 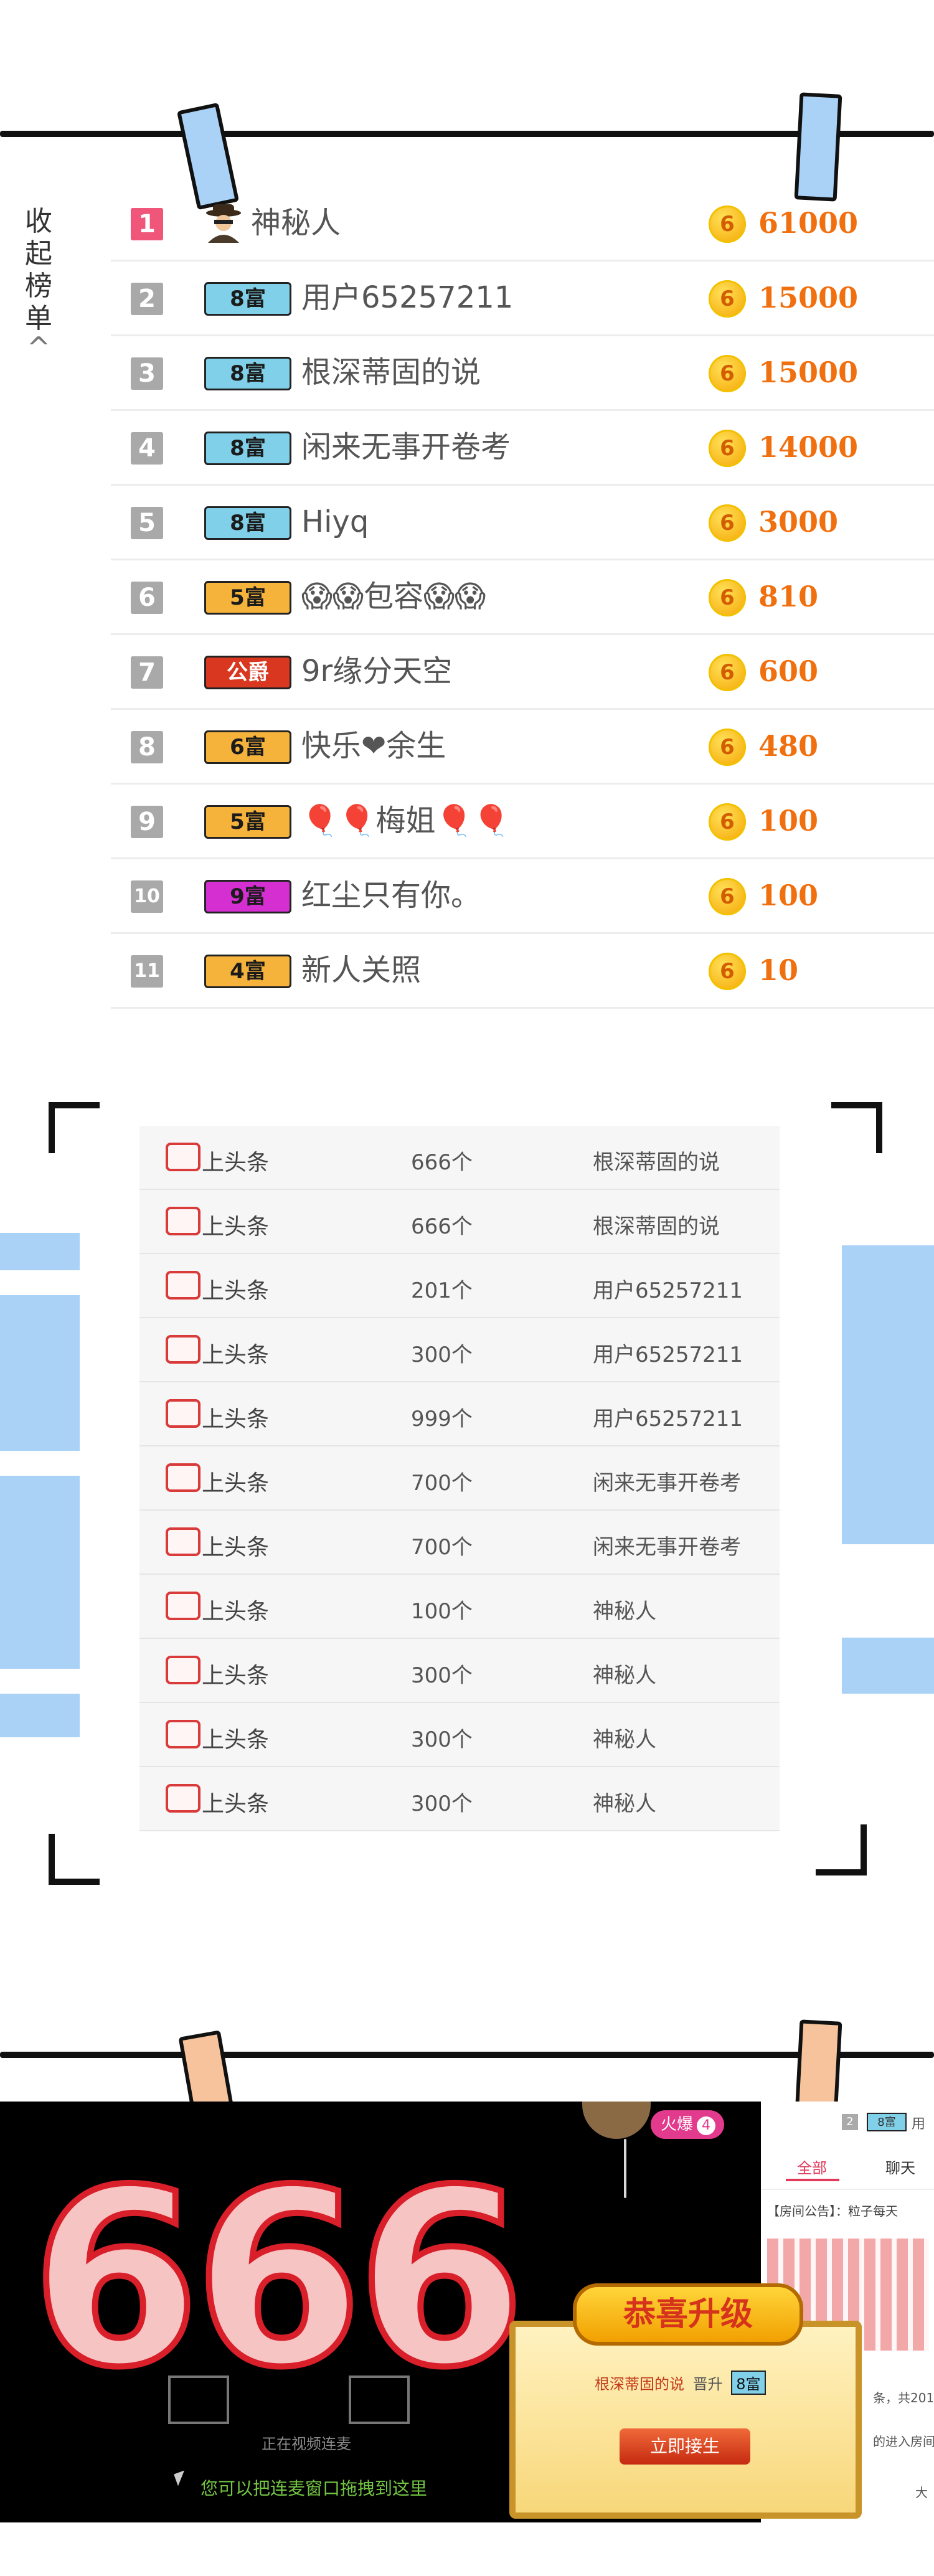 I want to click on level-up-badge: 8富, so click(x=749, y=2383).